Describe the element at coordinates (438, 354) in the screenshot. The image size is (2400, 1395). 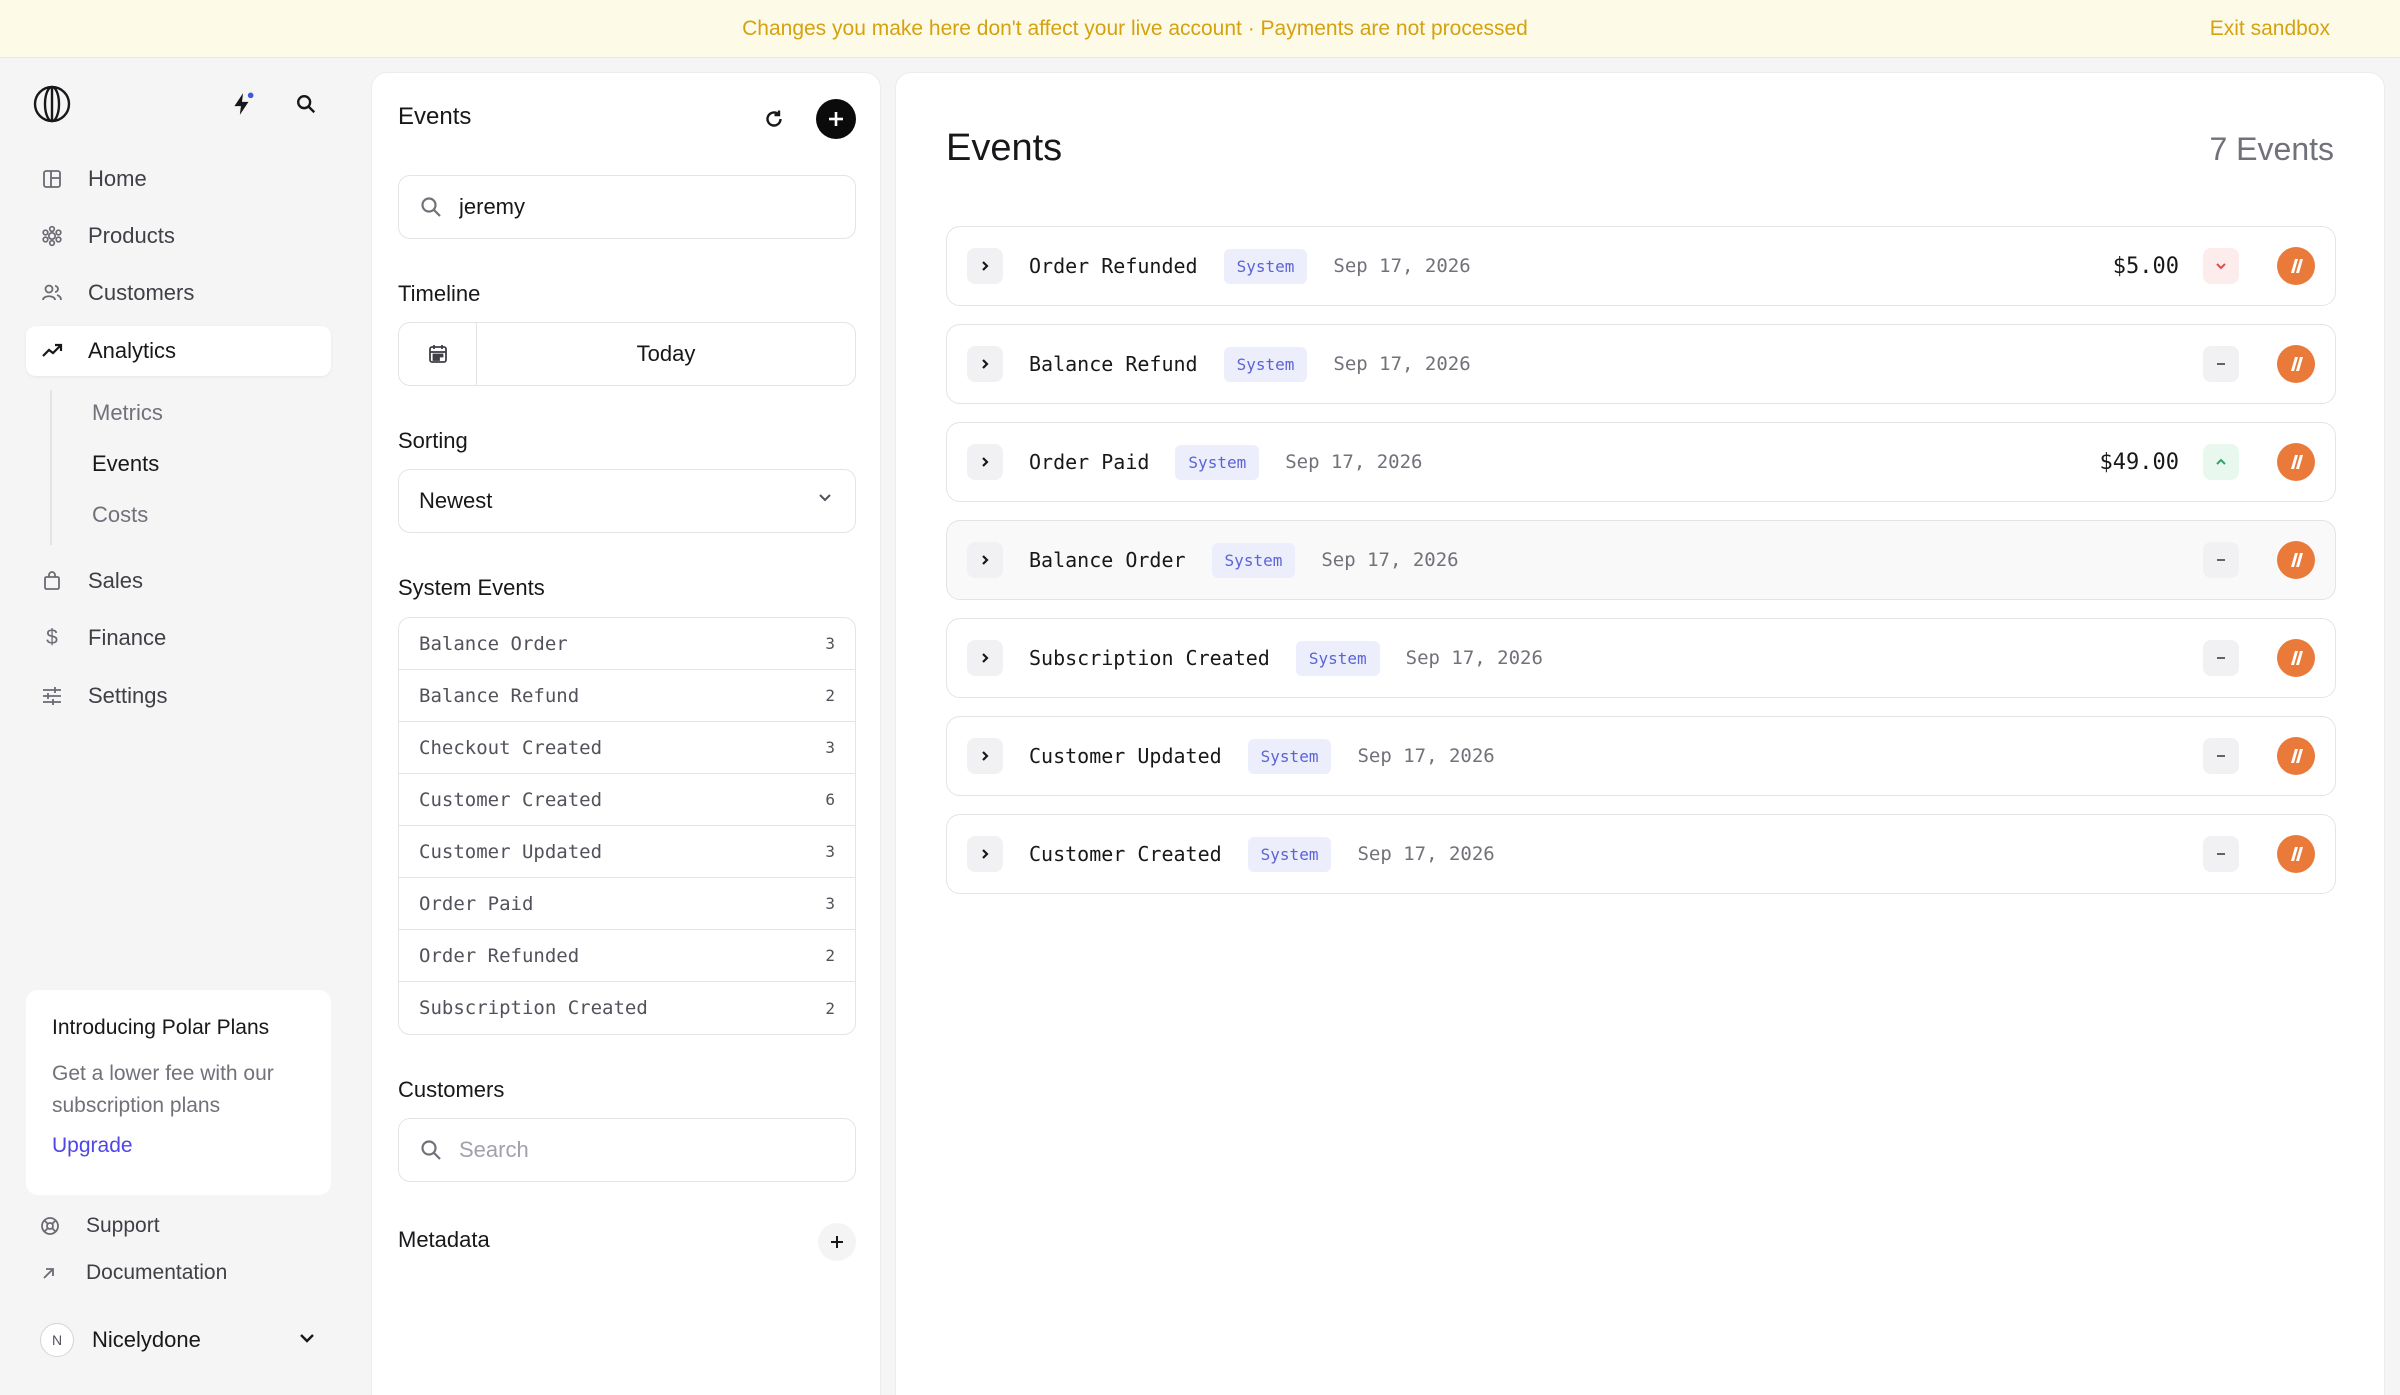
I see `calendar-icon` at that location.